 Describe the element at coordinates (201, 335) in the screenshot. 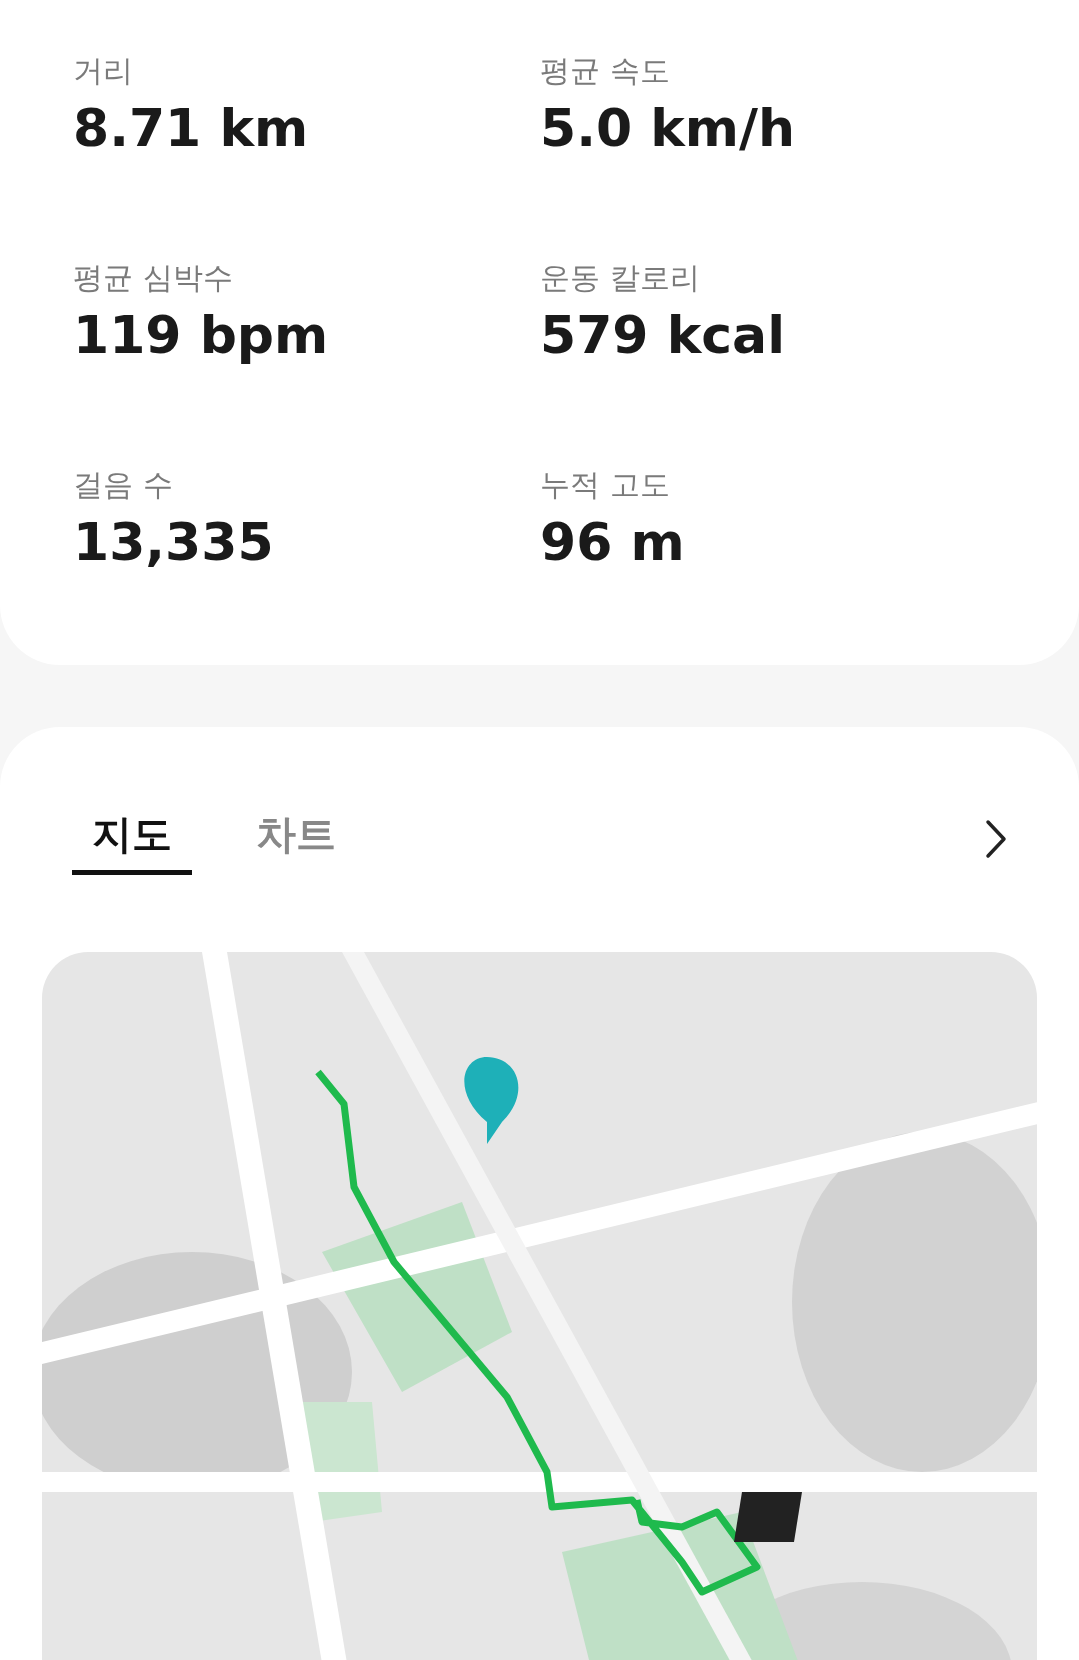

I see `stat-value: 119 bpm` at that location.